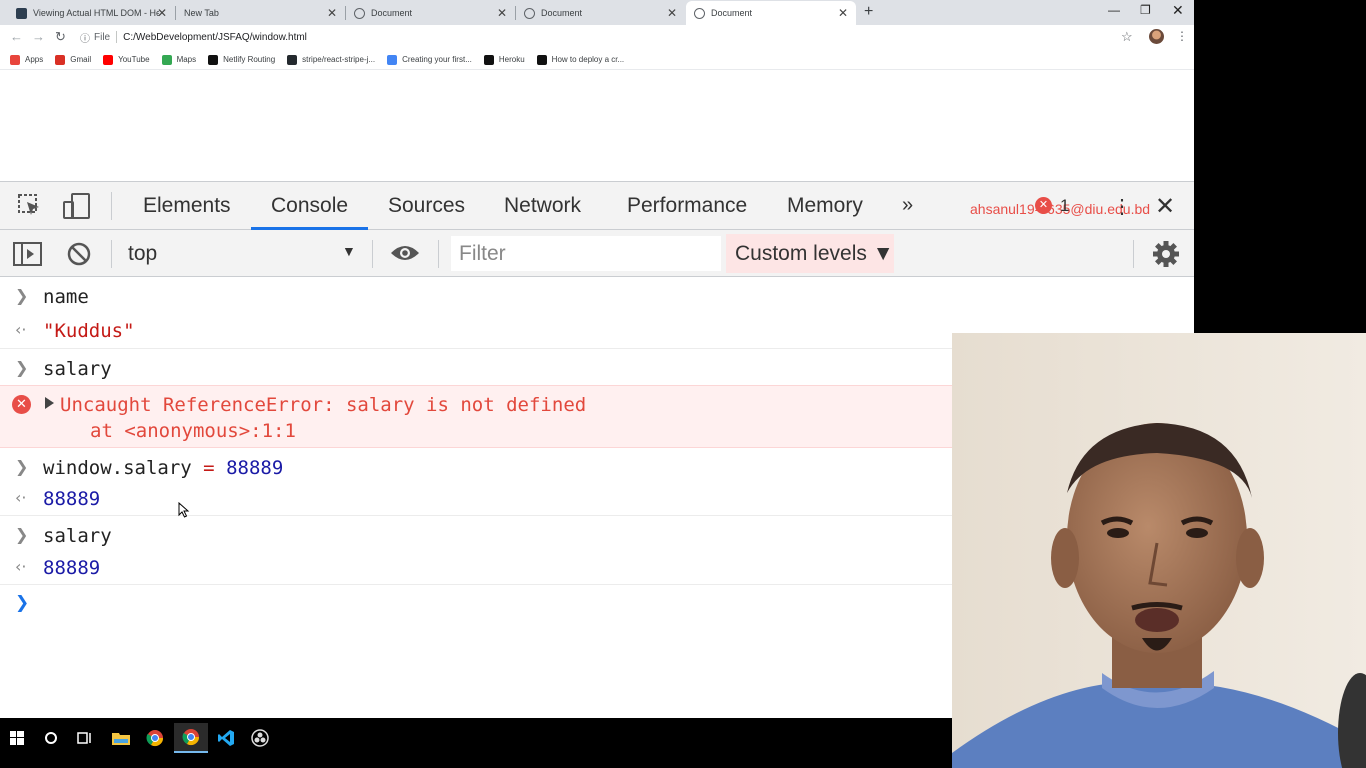 This screenshot has width=1366, height=768. Describe the element at coordinates (1127, 37) in the screenshot. I see `bookmark-star-icon: ☆` at that location.